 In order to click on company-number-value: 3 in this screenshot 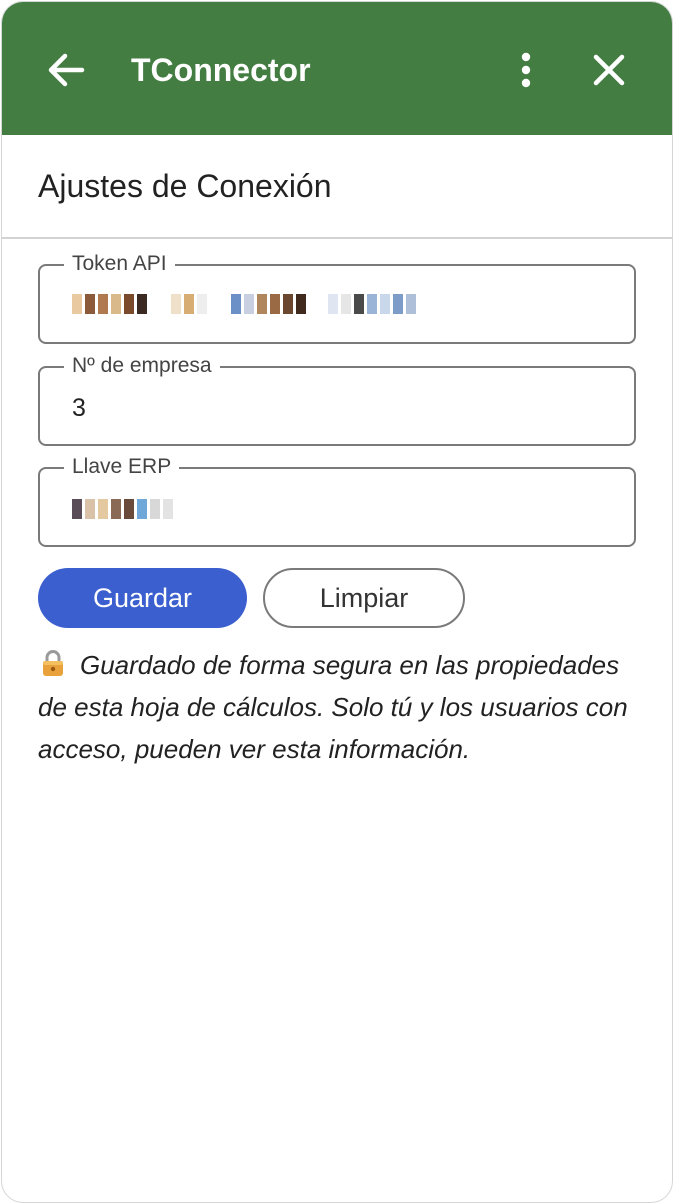, I will do `click(79, 408)`.